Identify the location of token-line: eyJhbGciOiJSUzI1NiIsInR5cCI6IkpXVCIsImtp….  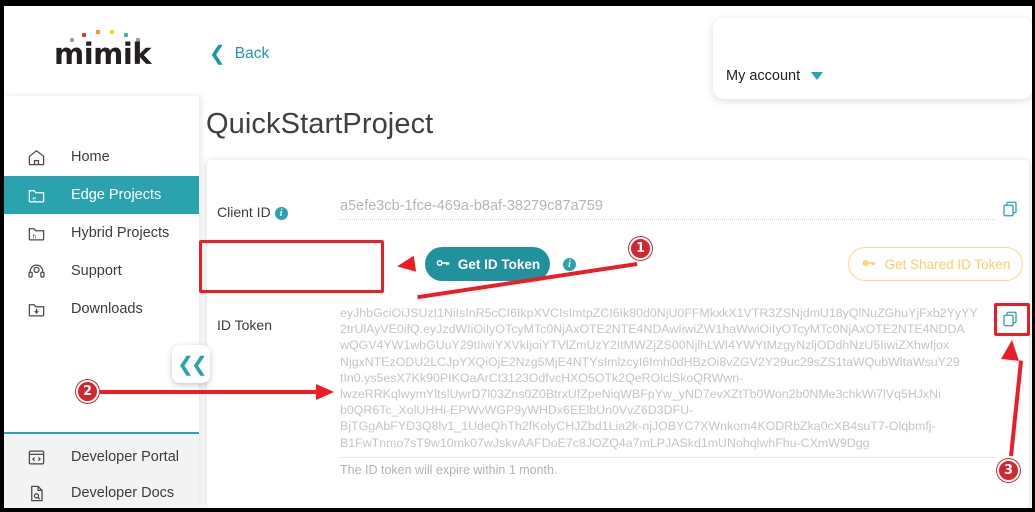
(659, 313).